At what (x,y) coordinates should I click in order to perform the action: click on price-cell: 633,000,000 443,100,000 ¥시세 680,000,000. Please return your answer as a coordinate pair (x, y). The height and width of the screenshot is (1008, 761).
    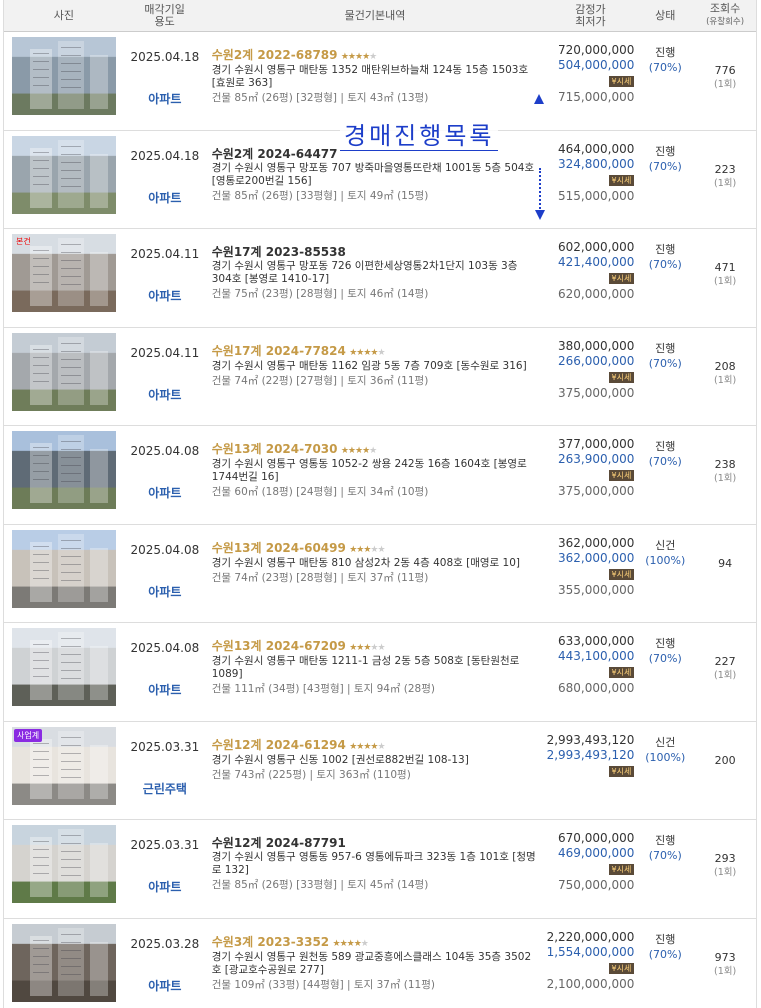
    Looking at the image, I should click on (591, 672).